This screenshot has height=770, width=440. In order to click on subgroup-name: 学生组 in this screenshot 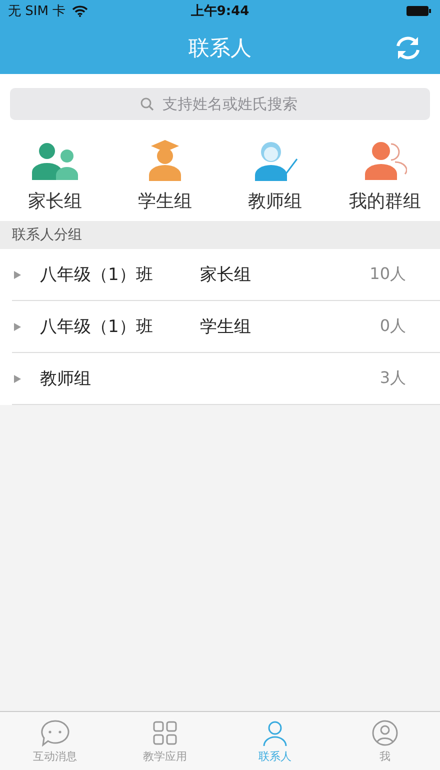, I will do `click(225, 327)`.